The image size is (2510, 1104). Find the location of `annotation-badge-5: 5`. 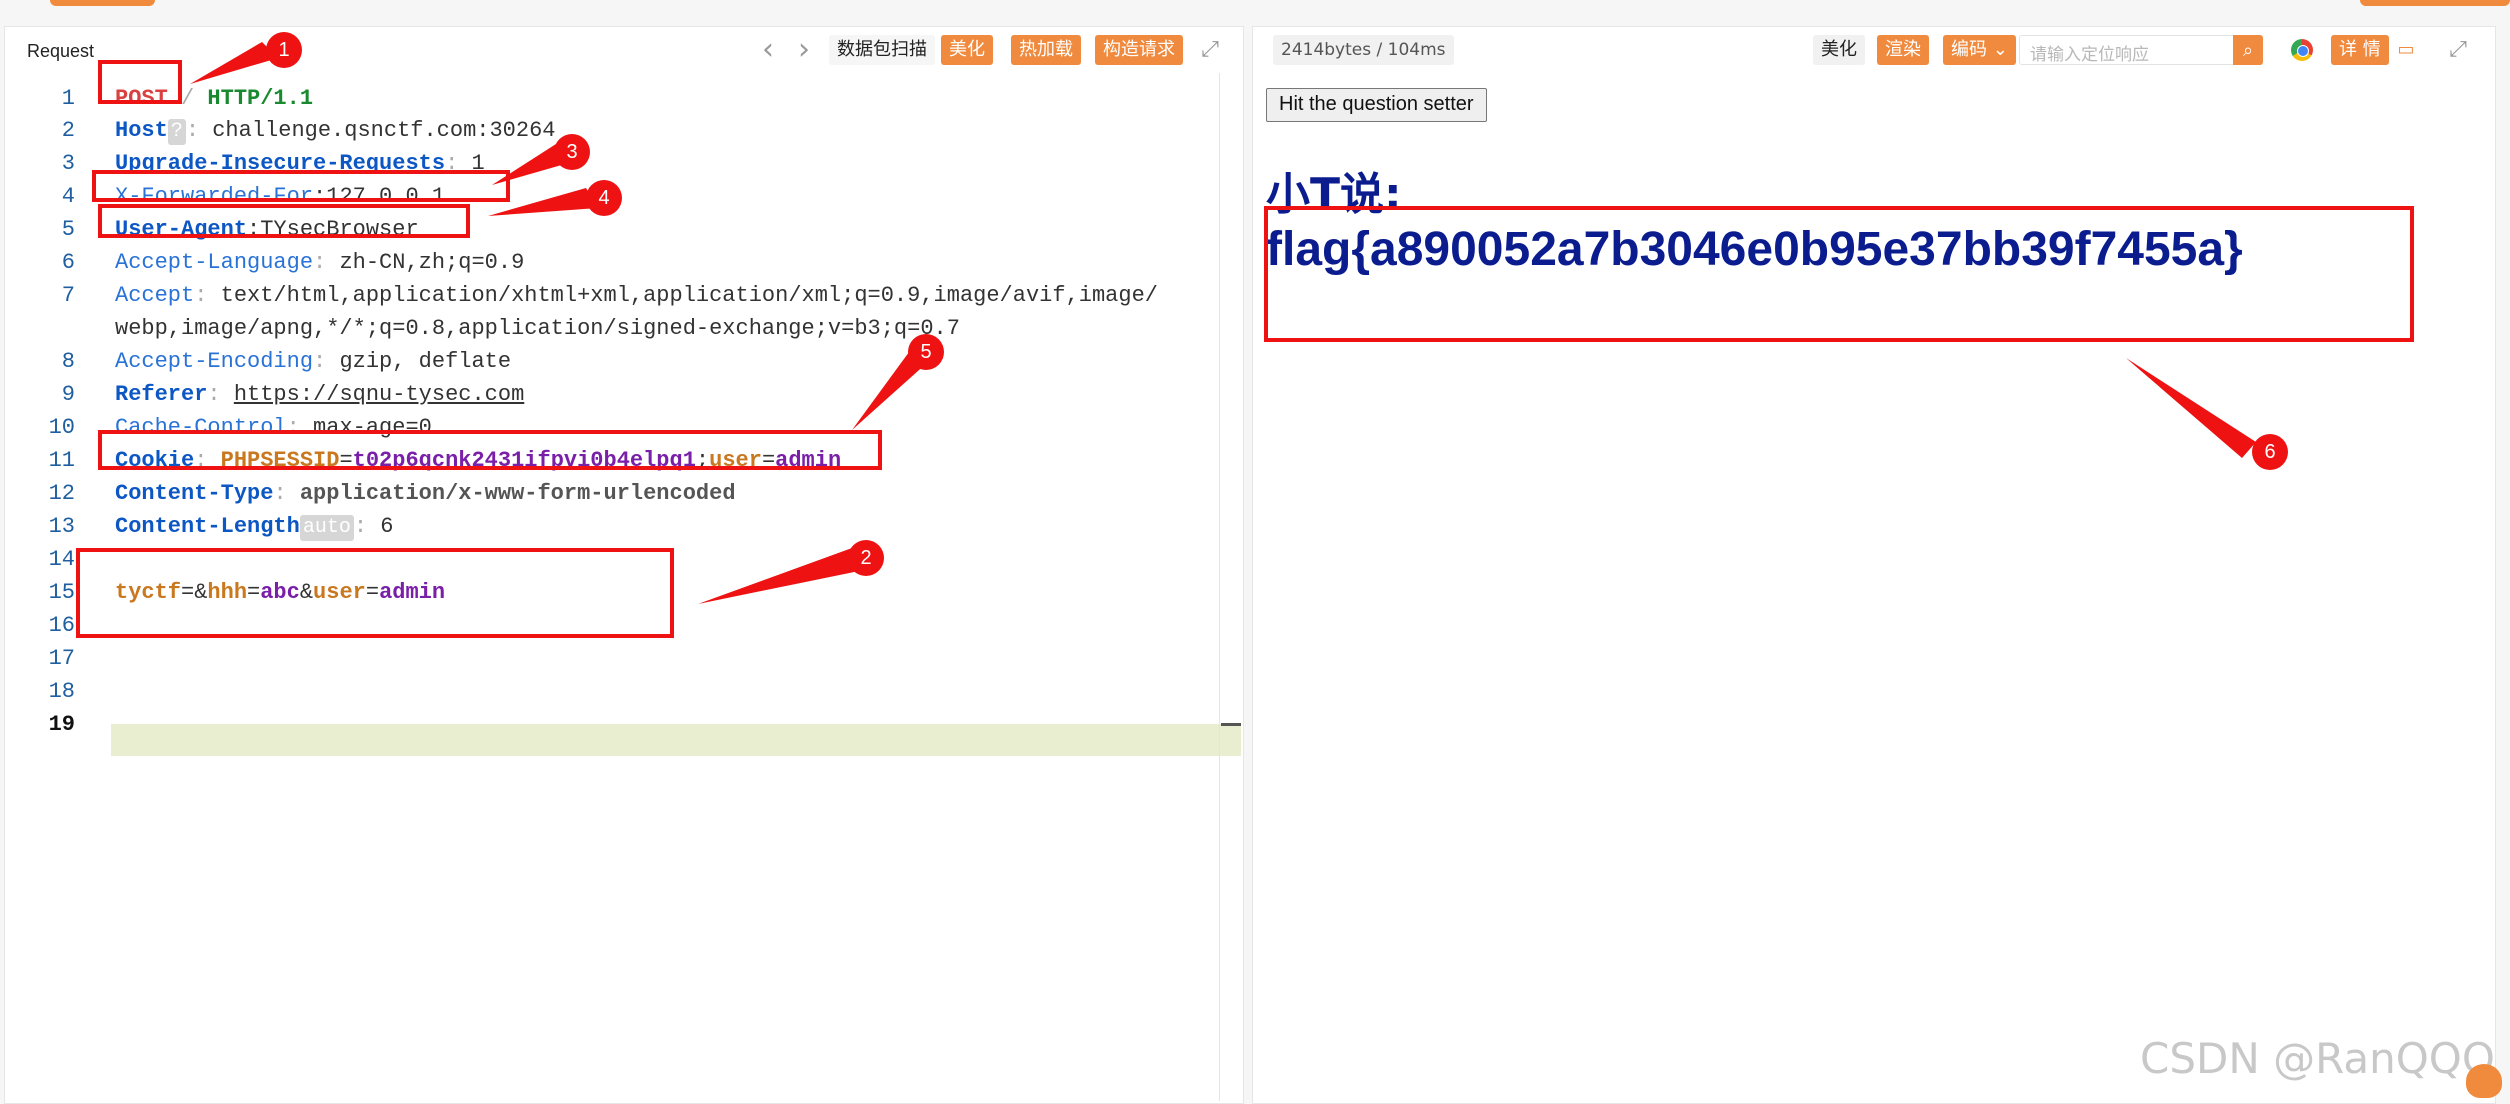

annotation-badge-5: 5 is located at coordinates (926, 352).